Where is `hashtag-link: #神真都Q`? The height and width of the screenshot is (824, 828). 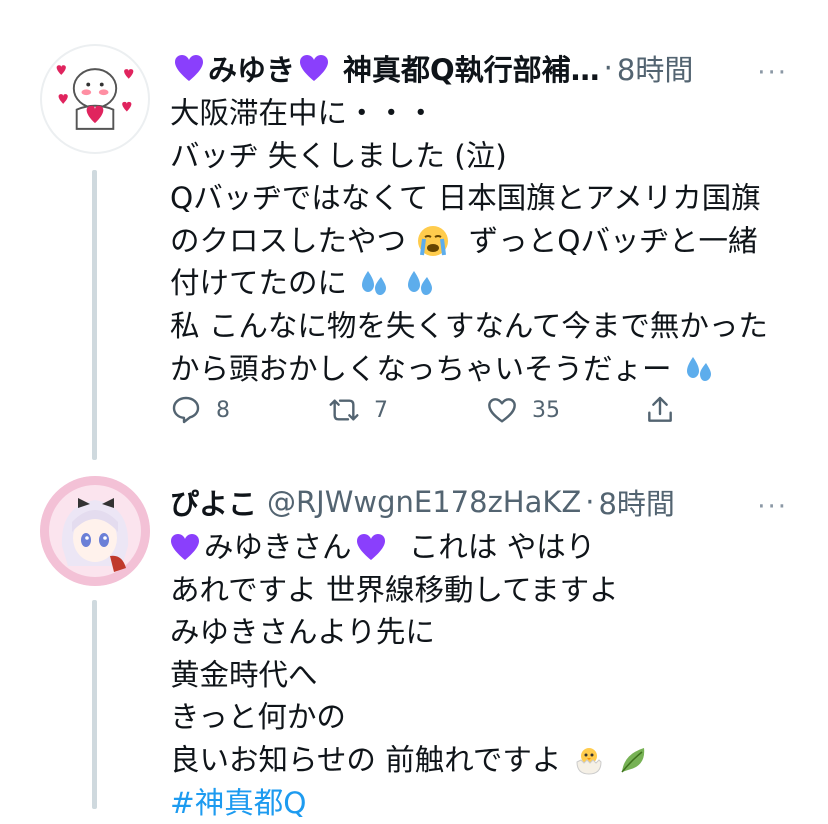 hashtag-link: #神真都Q is located at coordinates (480, 803).